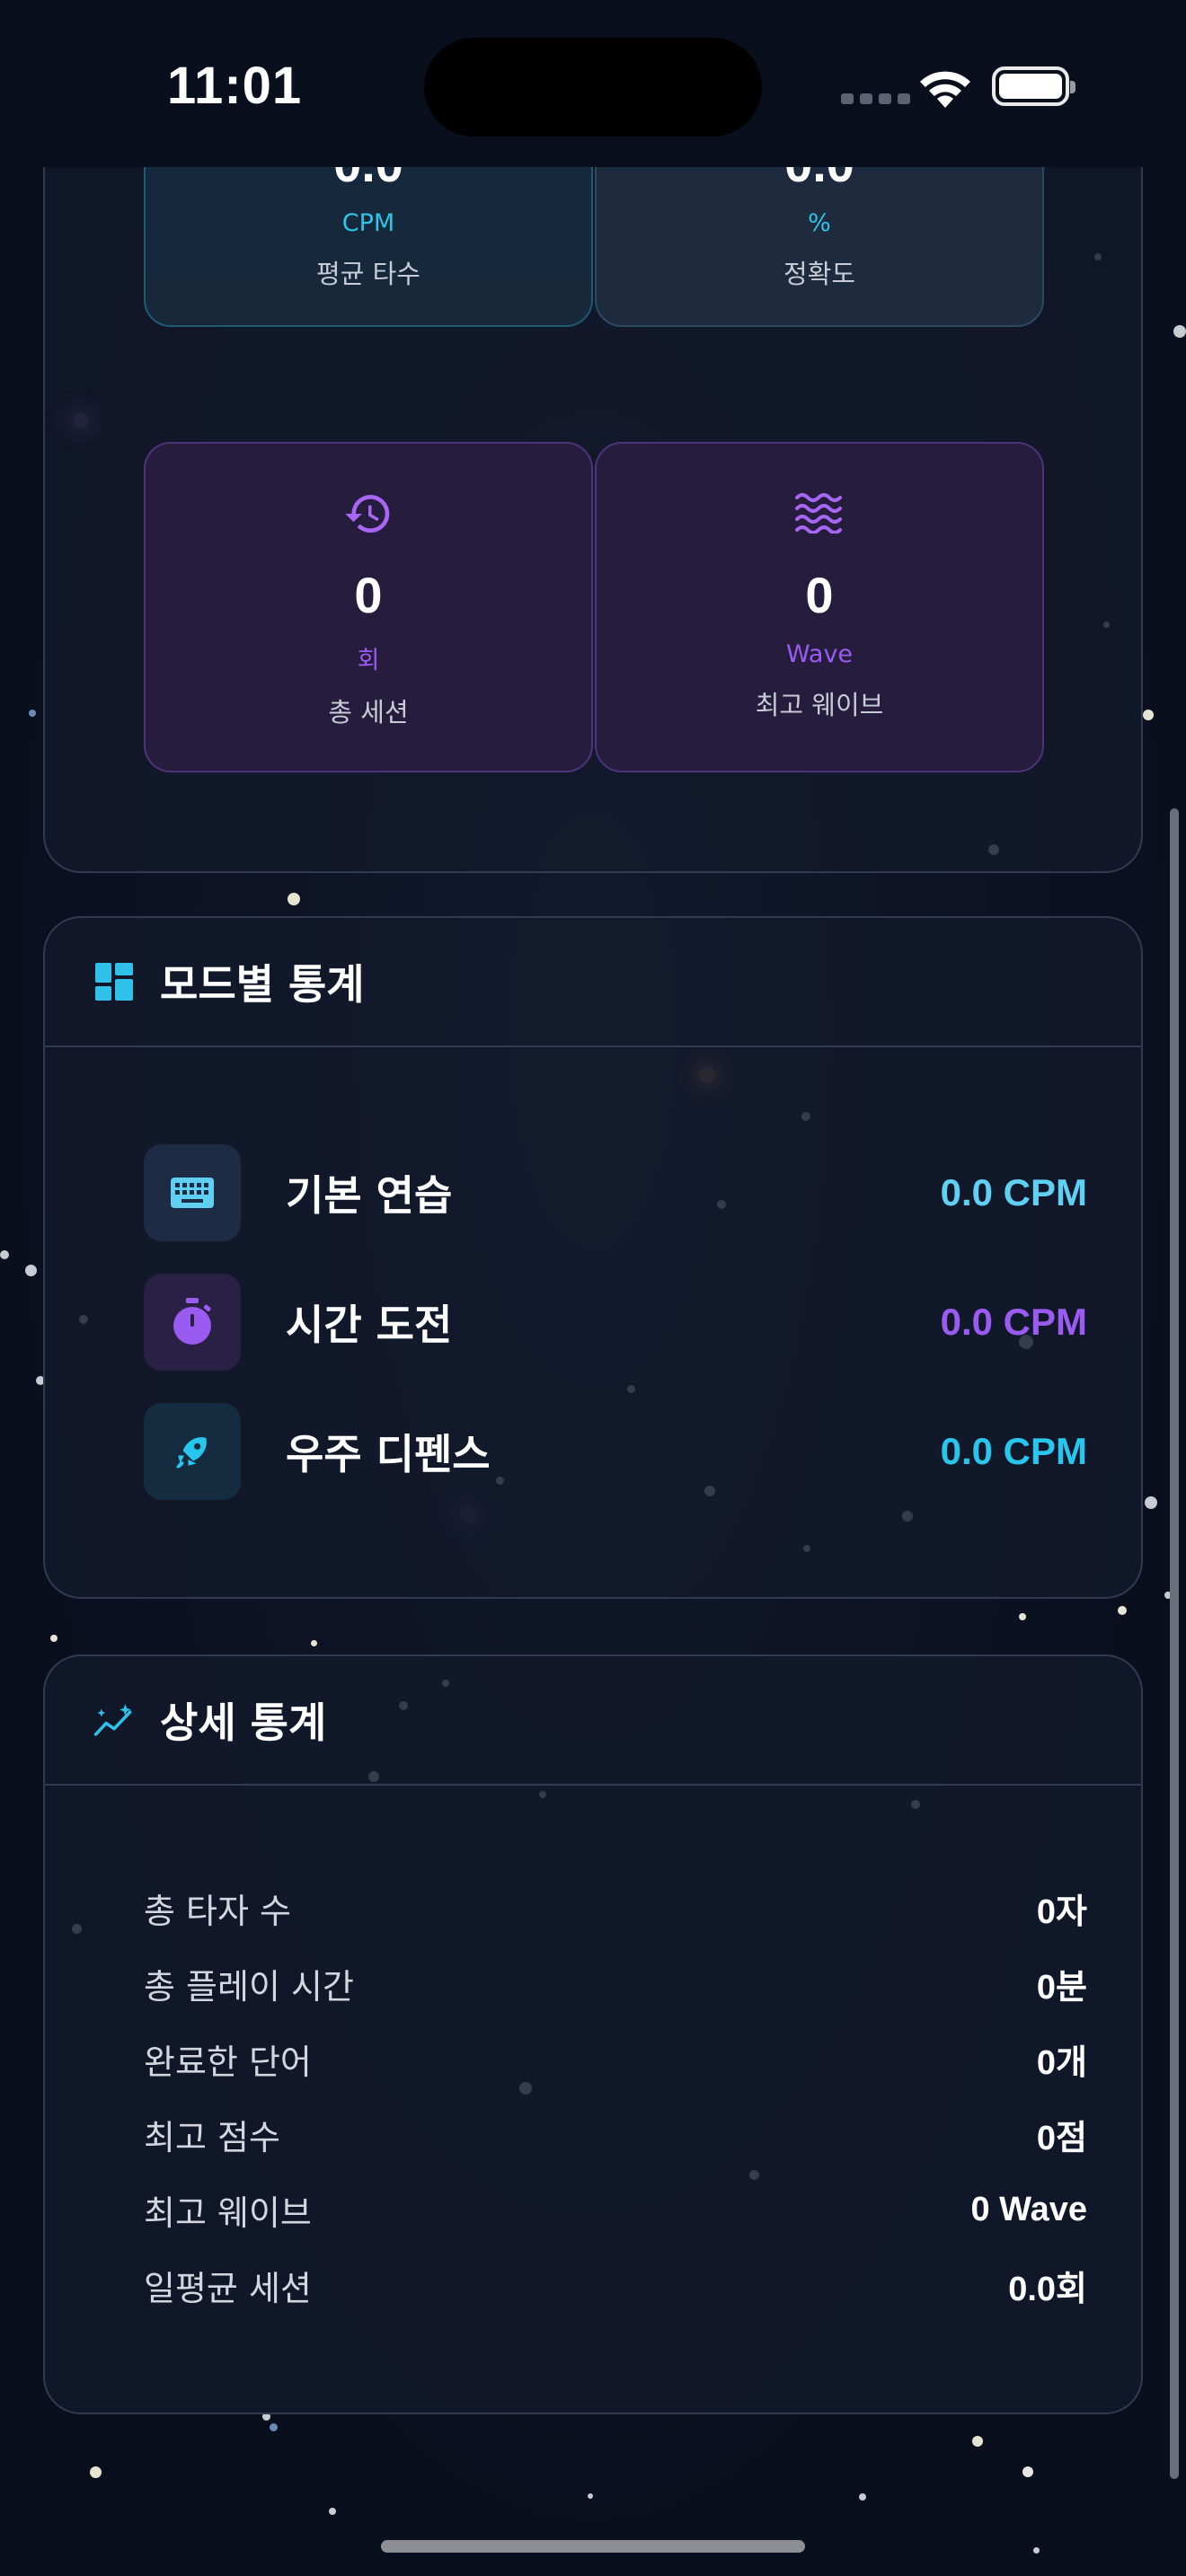  I want to click on stat-row-total-playtime: 총 플레이 시간 0분, so click(615, 1983).